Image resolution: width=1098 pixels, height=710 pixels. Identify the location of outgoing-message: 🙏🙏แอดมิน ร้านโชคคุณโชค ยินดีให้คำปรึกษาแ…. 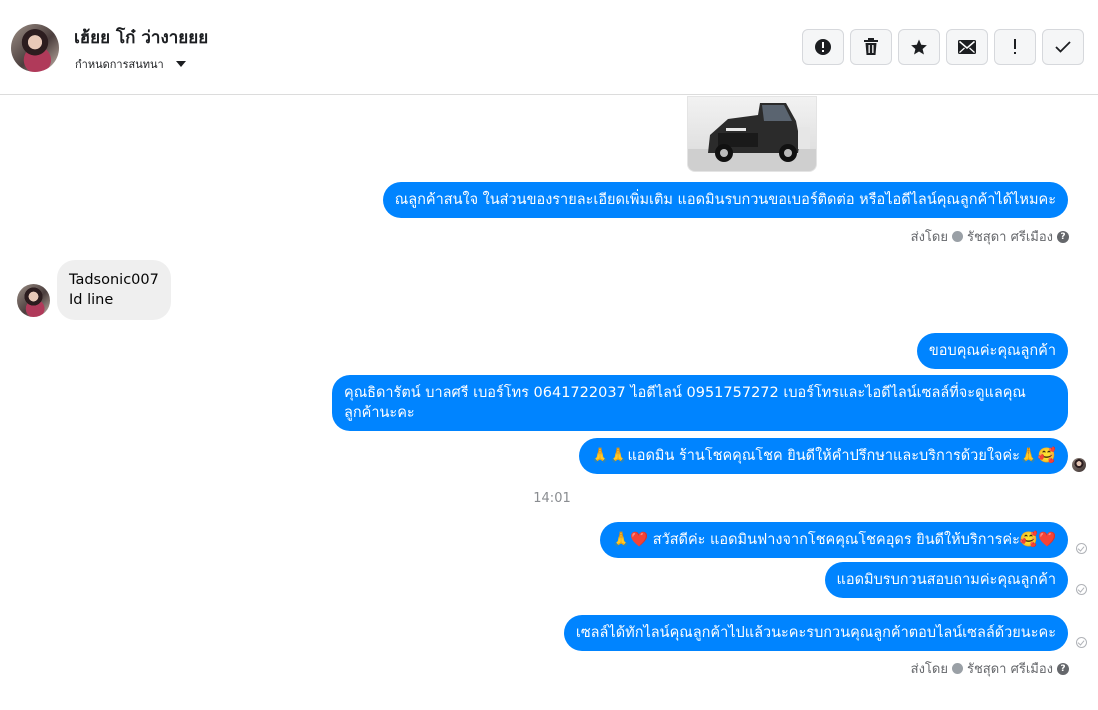
(823, 456).